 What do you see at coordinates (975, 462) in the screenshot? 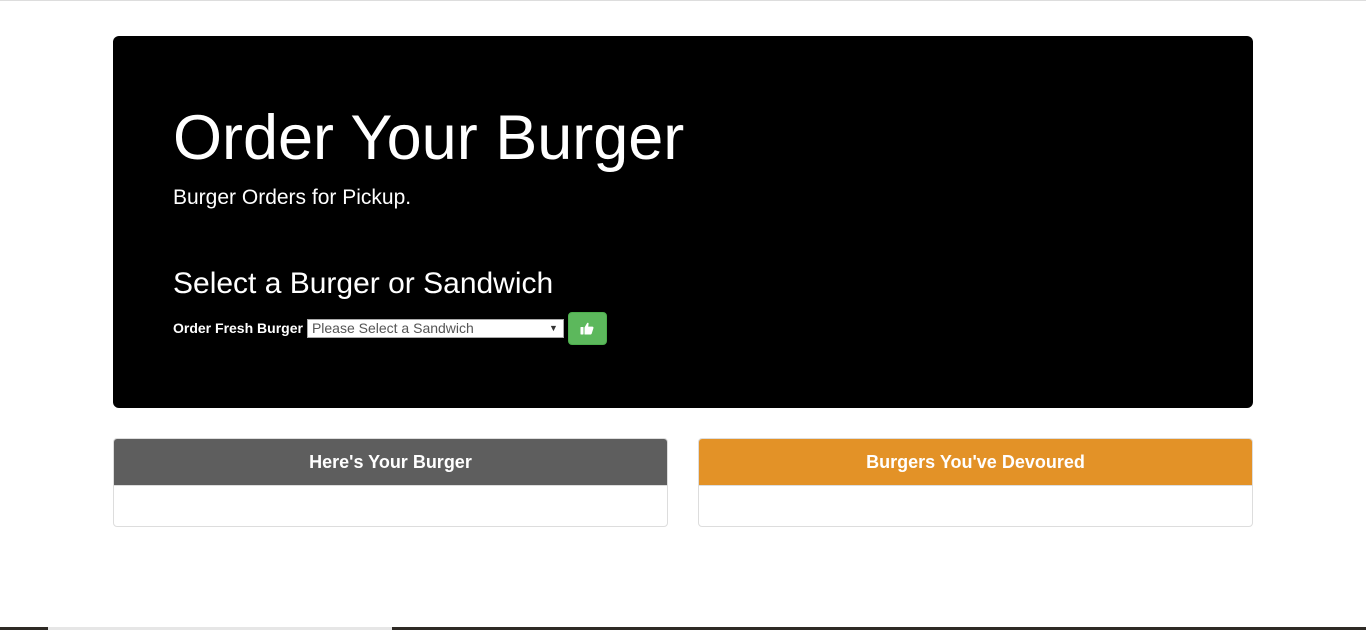
I see `devoured-panel-heading: Burgers You've Devoured` at bounding box center [975, 462].